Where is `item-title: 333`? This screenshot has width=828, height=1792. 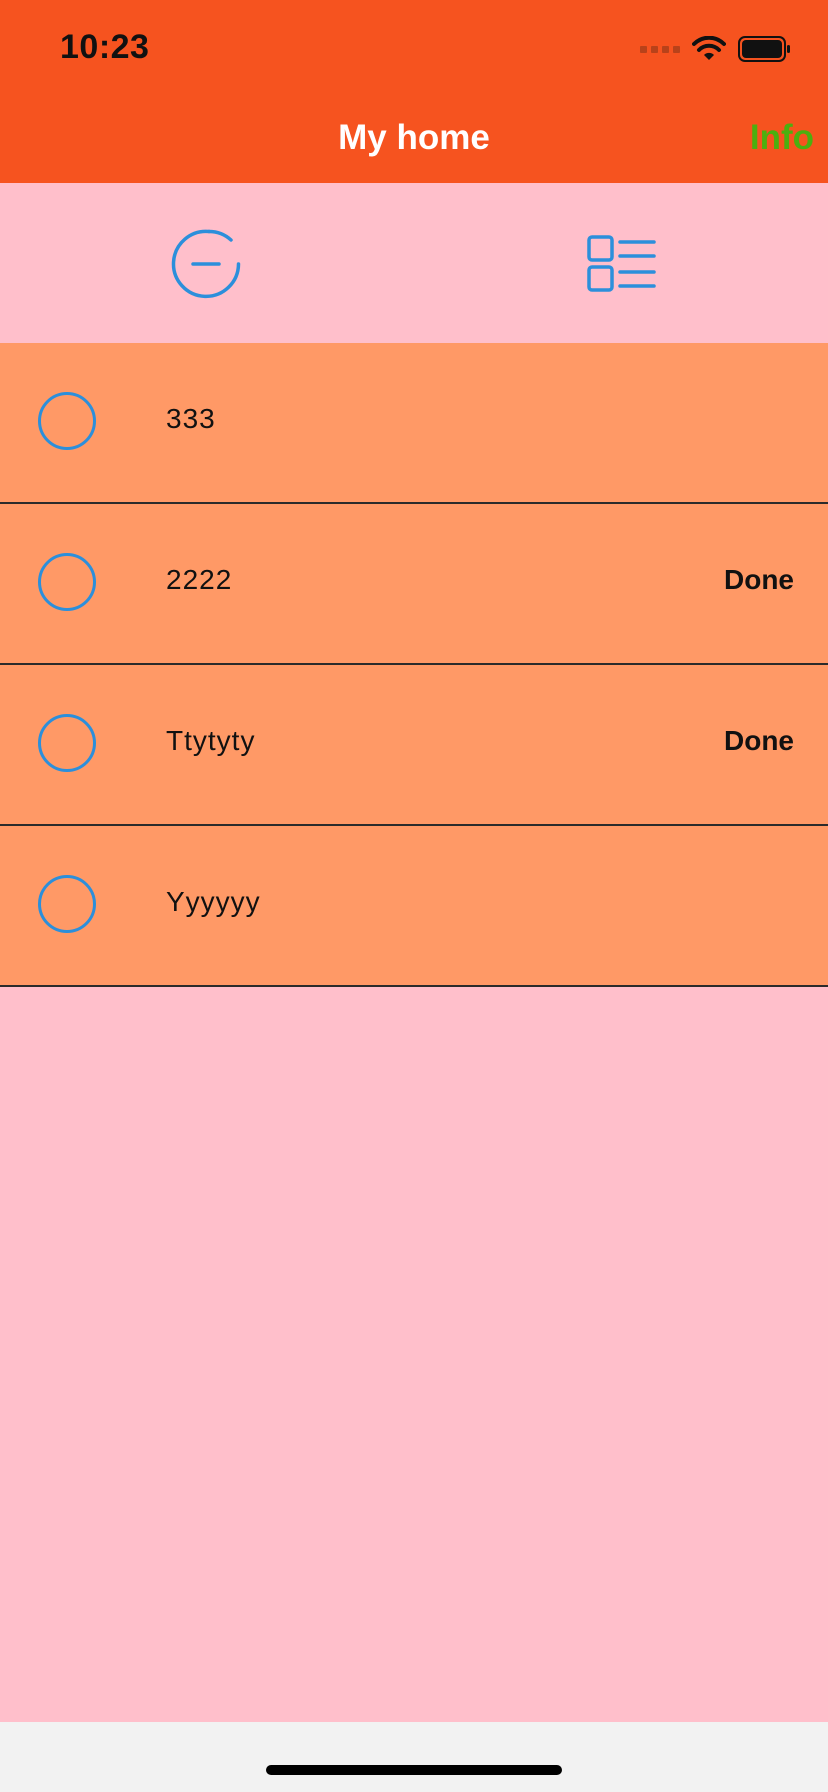 item-title: 333 is located at coordinates (191, 418).